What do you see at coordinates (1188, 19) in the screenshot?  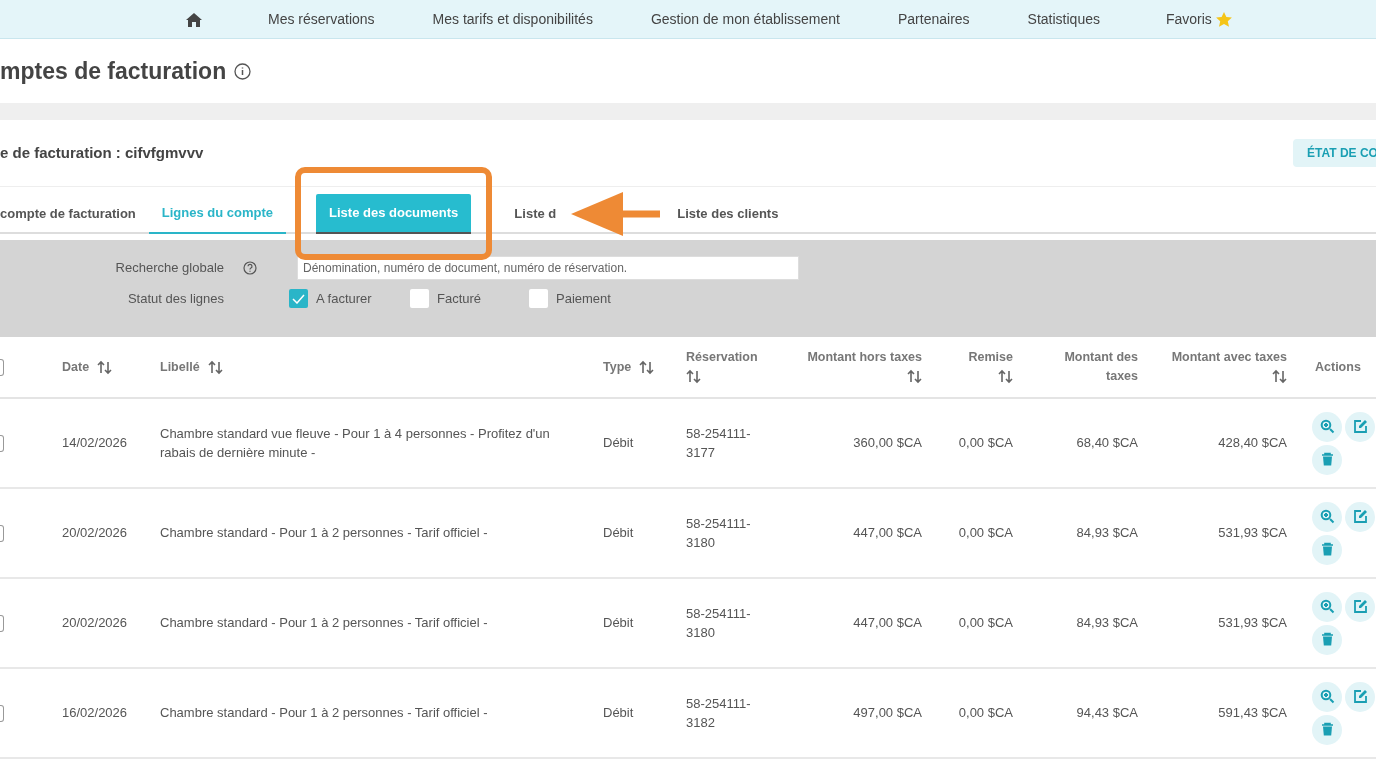 I see `favorites-label: Favoris` at bounding box center [1188, 19].